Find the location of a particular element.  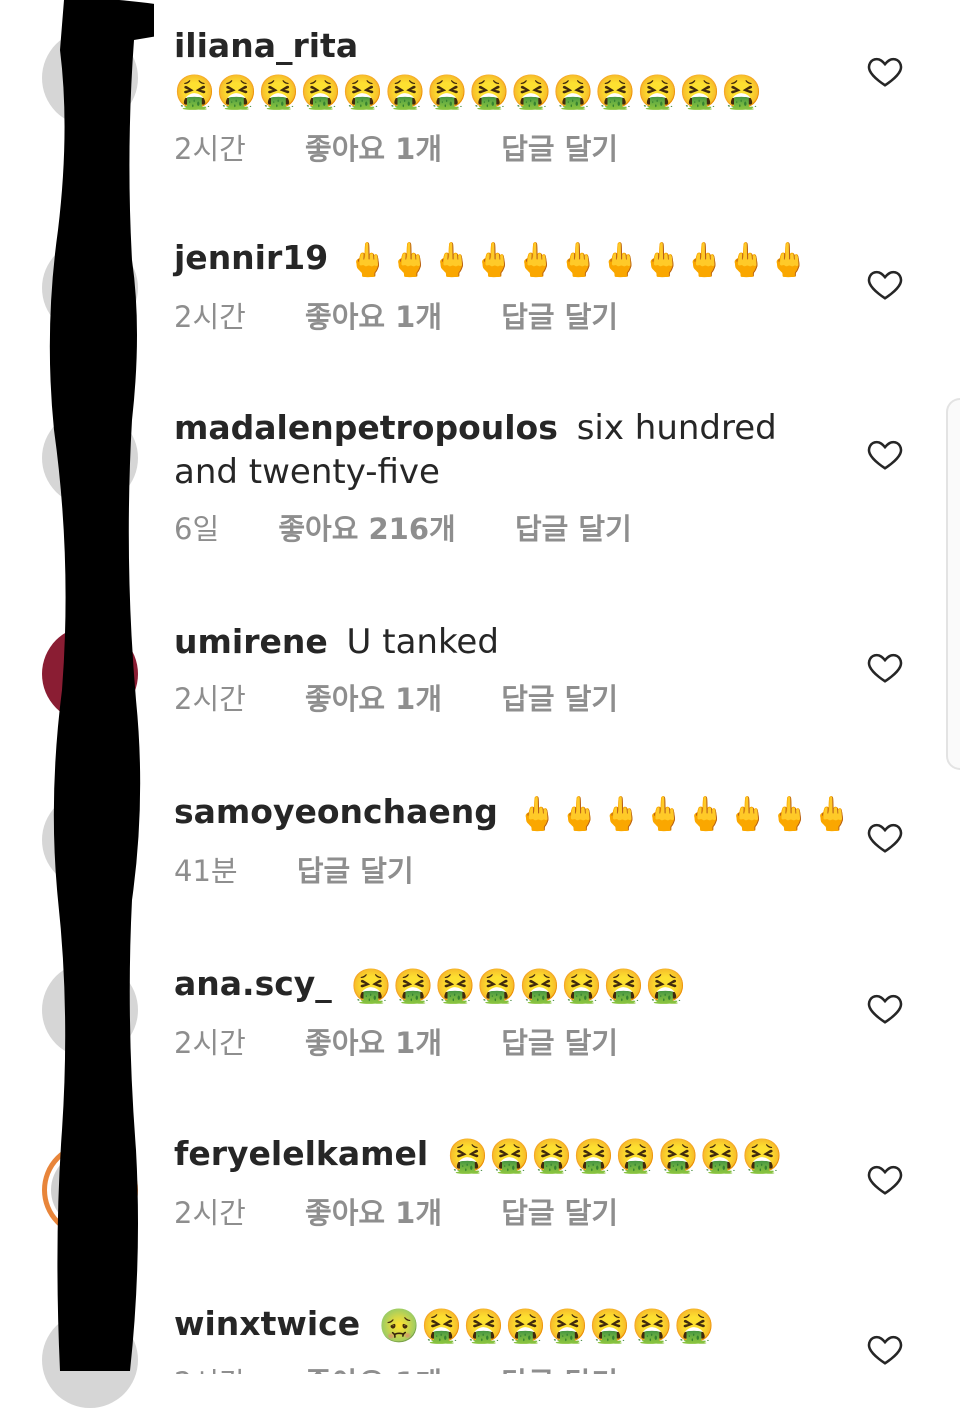

comment-time: 6일 is located at coordinates (197, 529).